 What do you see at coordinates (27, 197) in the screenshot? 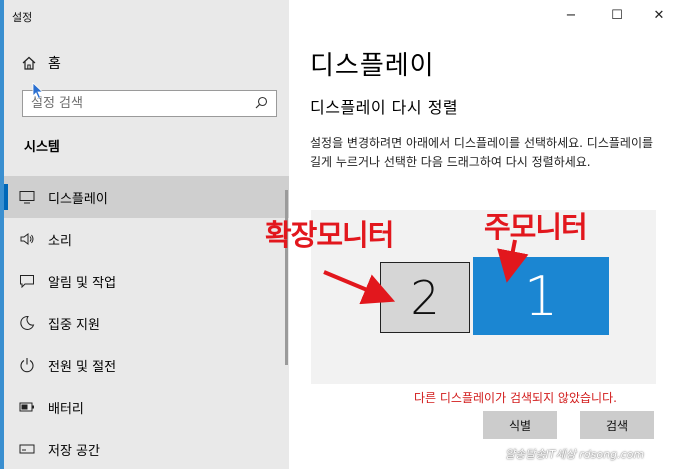
I see `monitor-icon` at bounding box center [27, 197].